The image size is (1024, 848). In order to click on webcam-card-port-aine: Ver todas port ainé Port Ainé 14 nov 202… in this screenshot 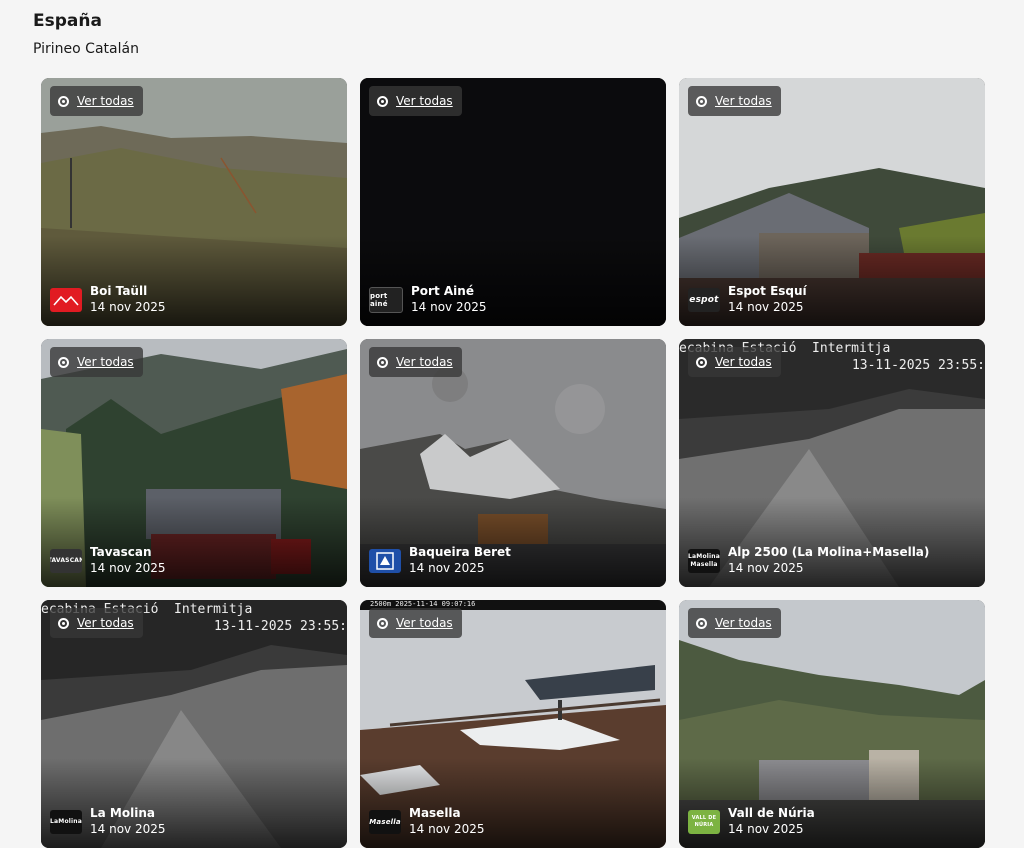, I will do `click(513, 202)`.